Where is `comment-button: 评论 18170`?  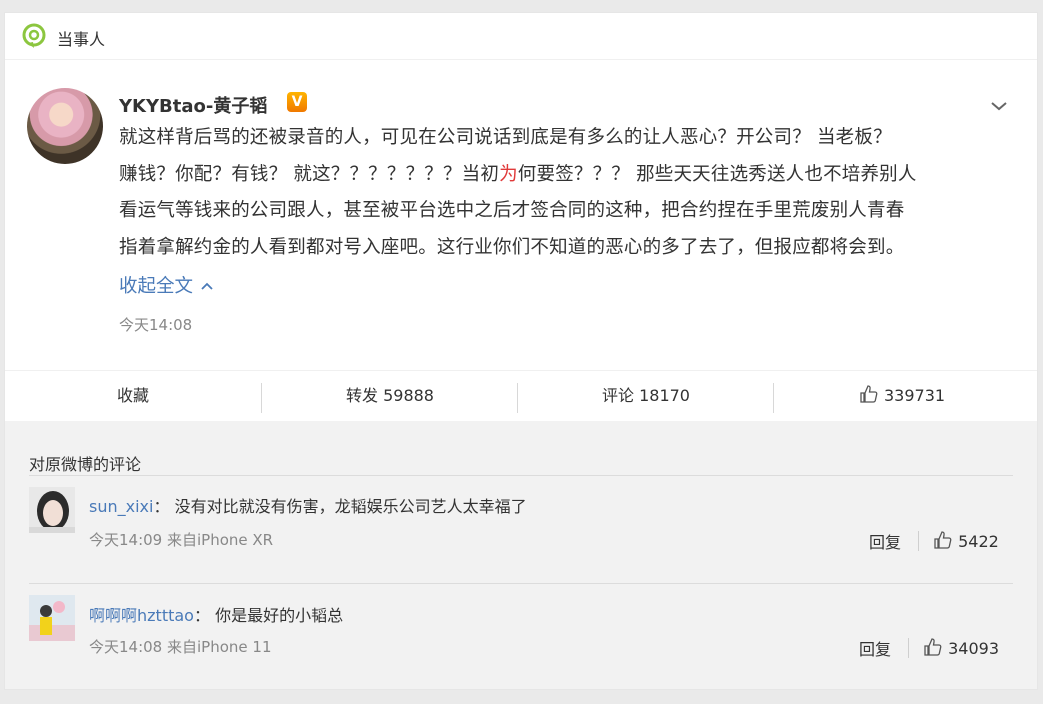 comment-button: 评论 18170 is located at coordinates (646, 396).